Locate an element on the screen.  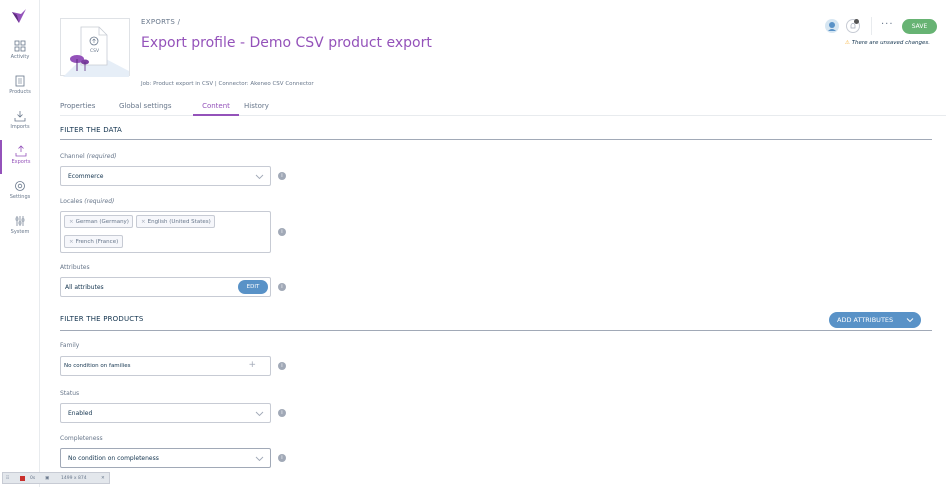
family-value: No condition on families is located at coordinates (97, 366).